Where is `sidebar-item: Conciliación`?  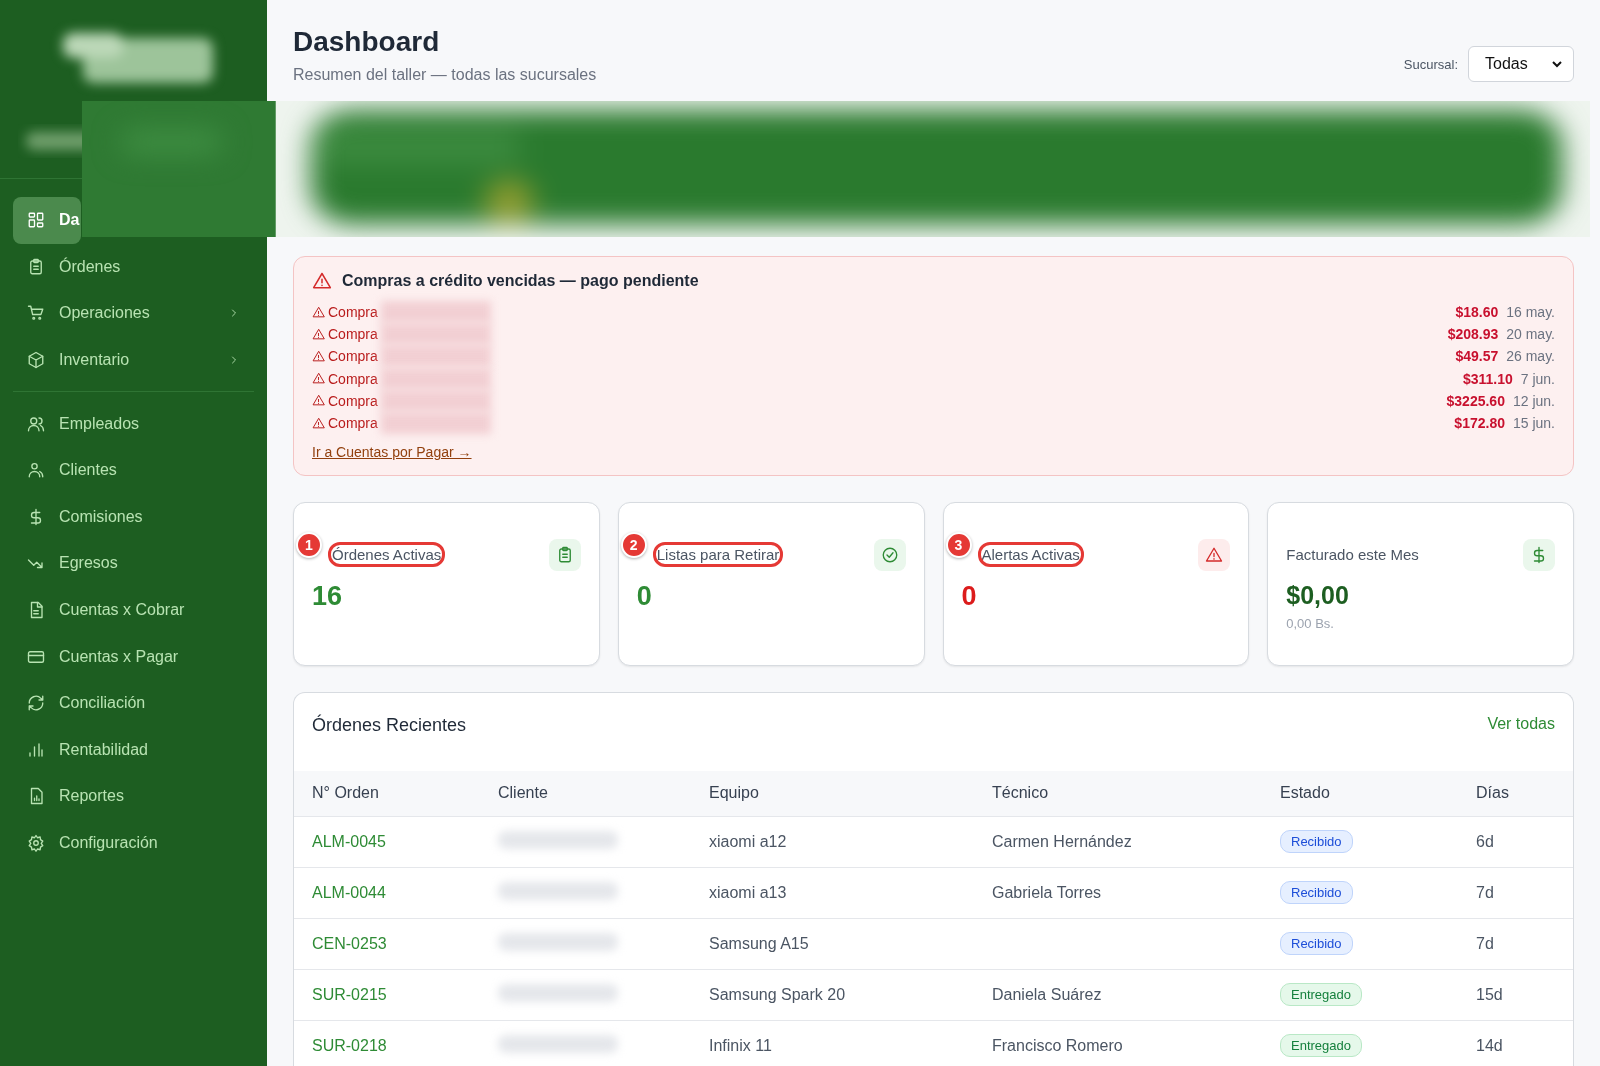 sidebar-item: Conciliación is located at coordinates (133, 703).